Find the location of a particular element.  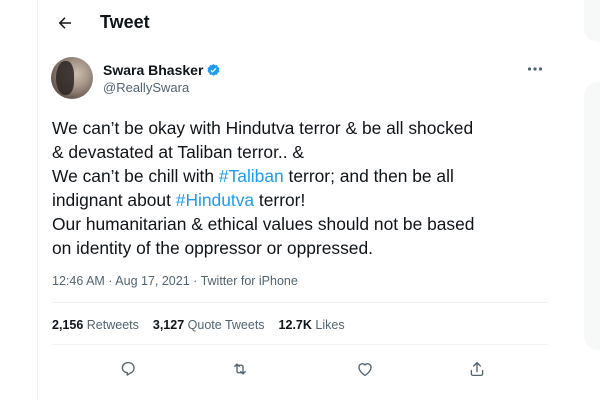

tweet-time: 12:46 AM is located at coordinates (78, 281).